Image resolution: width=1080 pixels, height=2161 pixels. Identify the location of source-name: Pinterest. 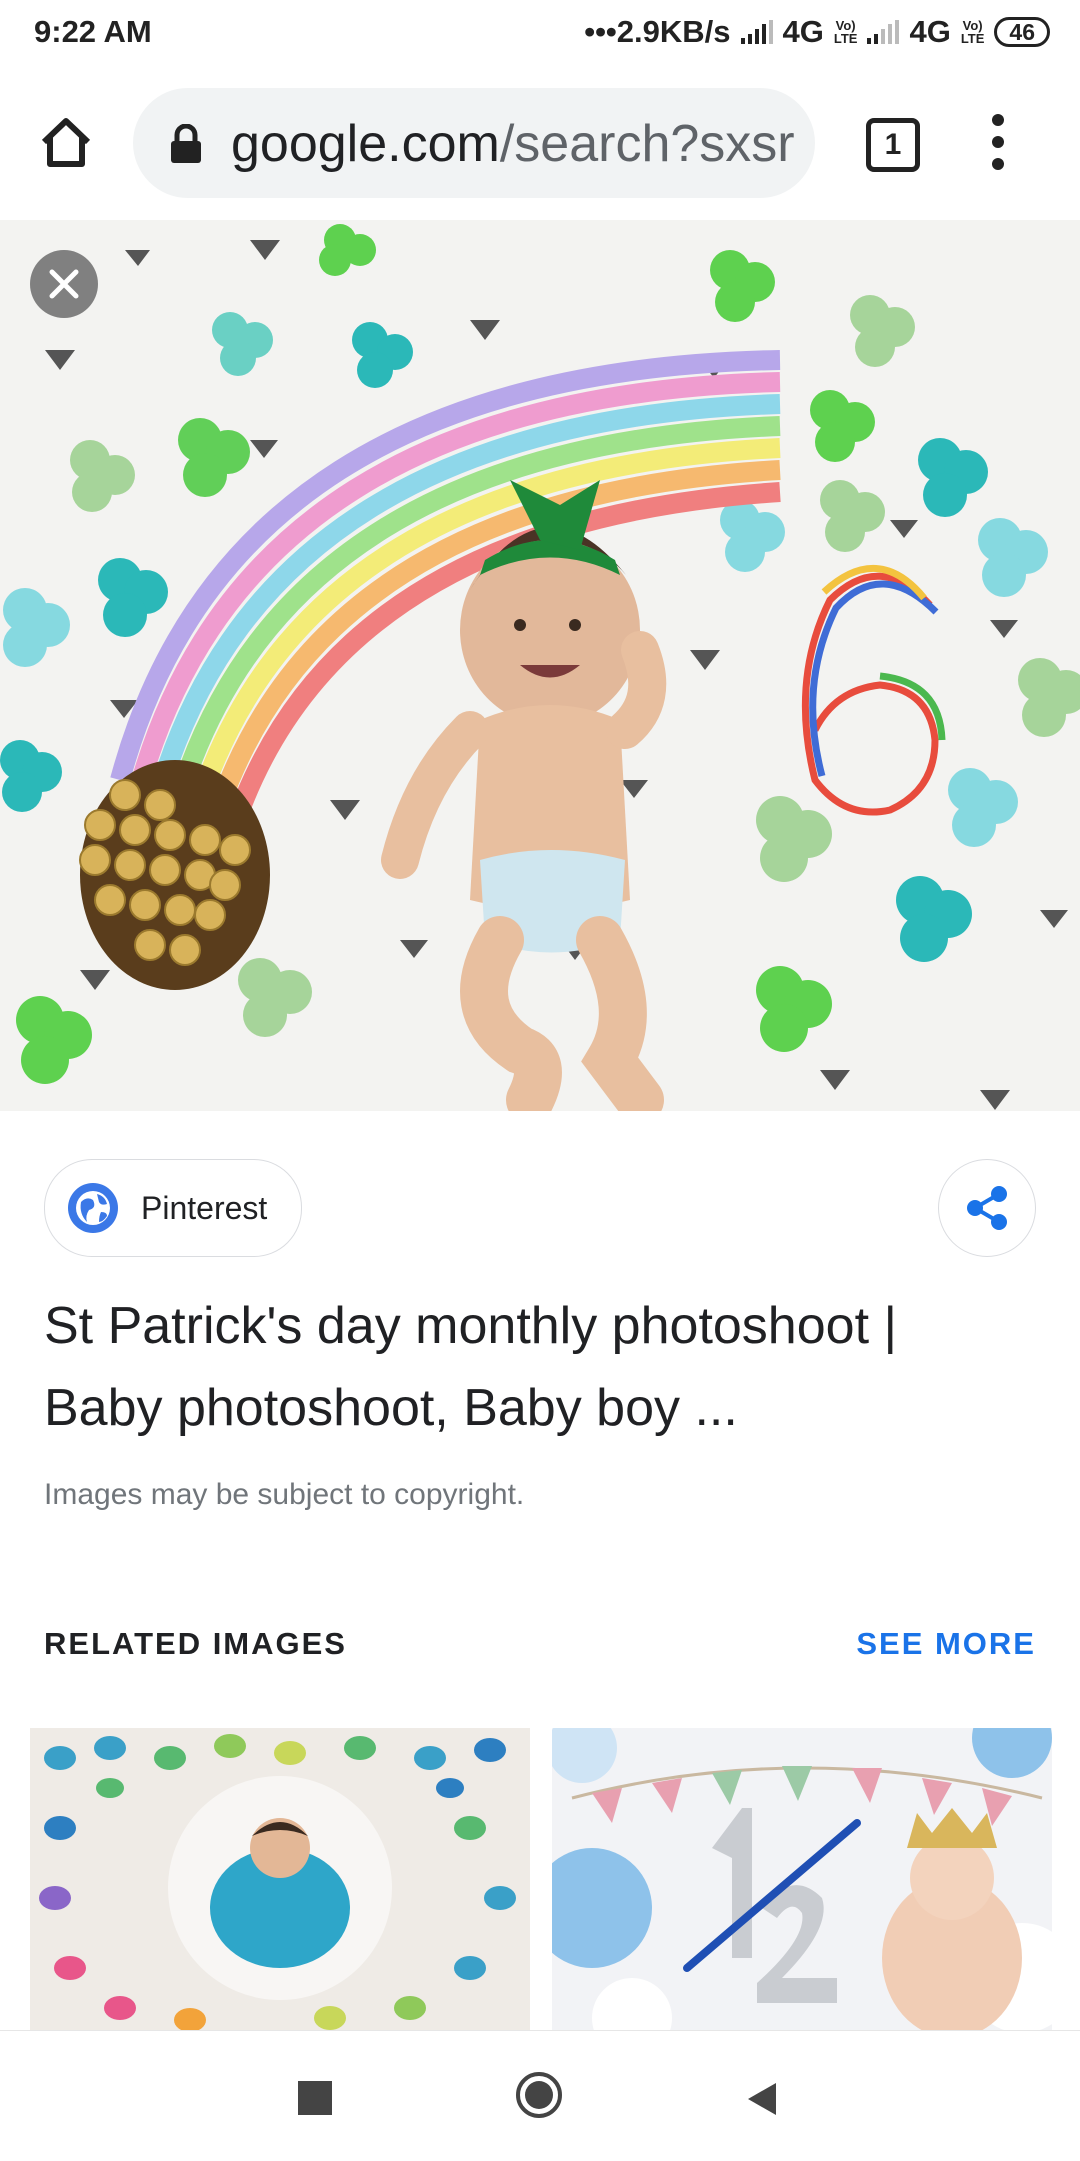
(204, 1208).